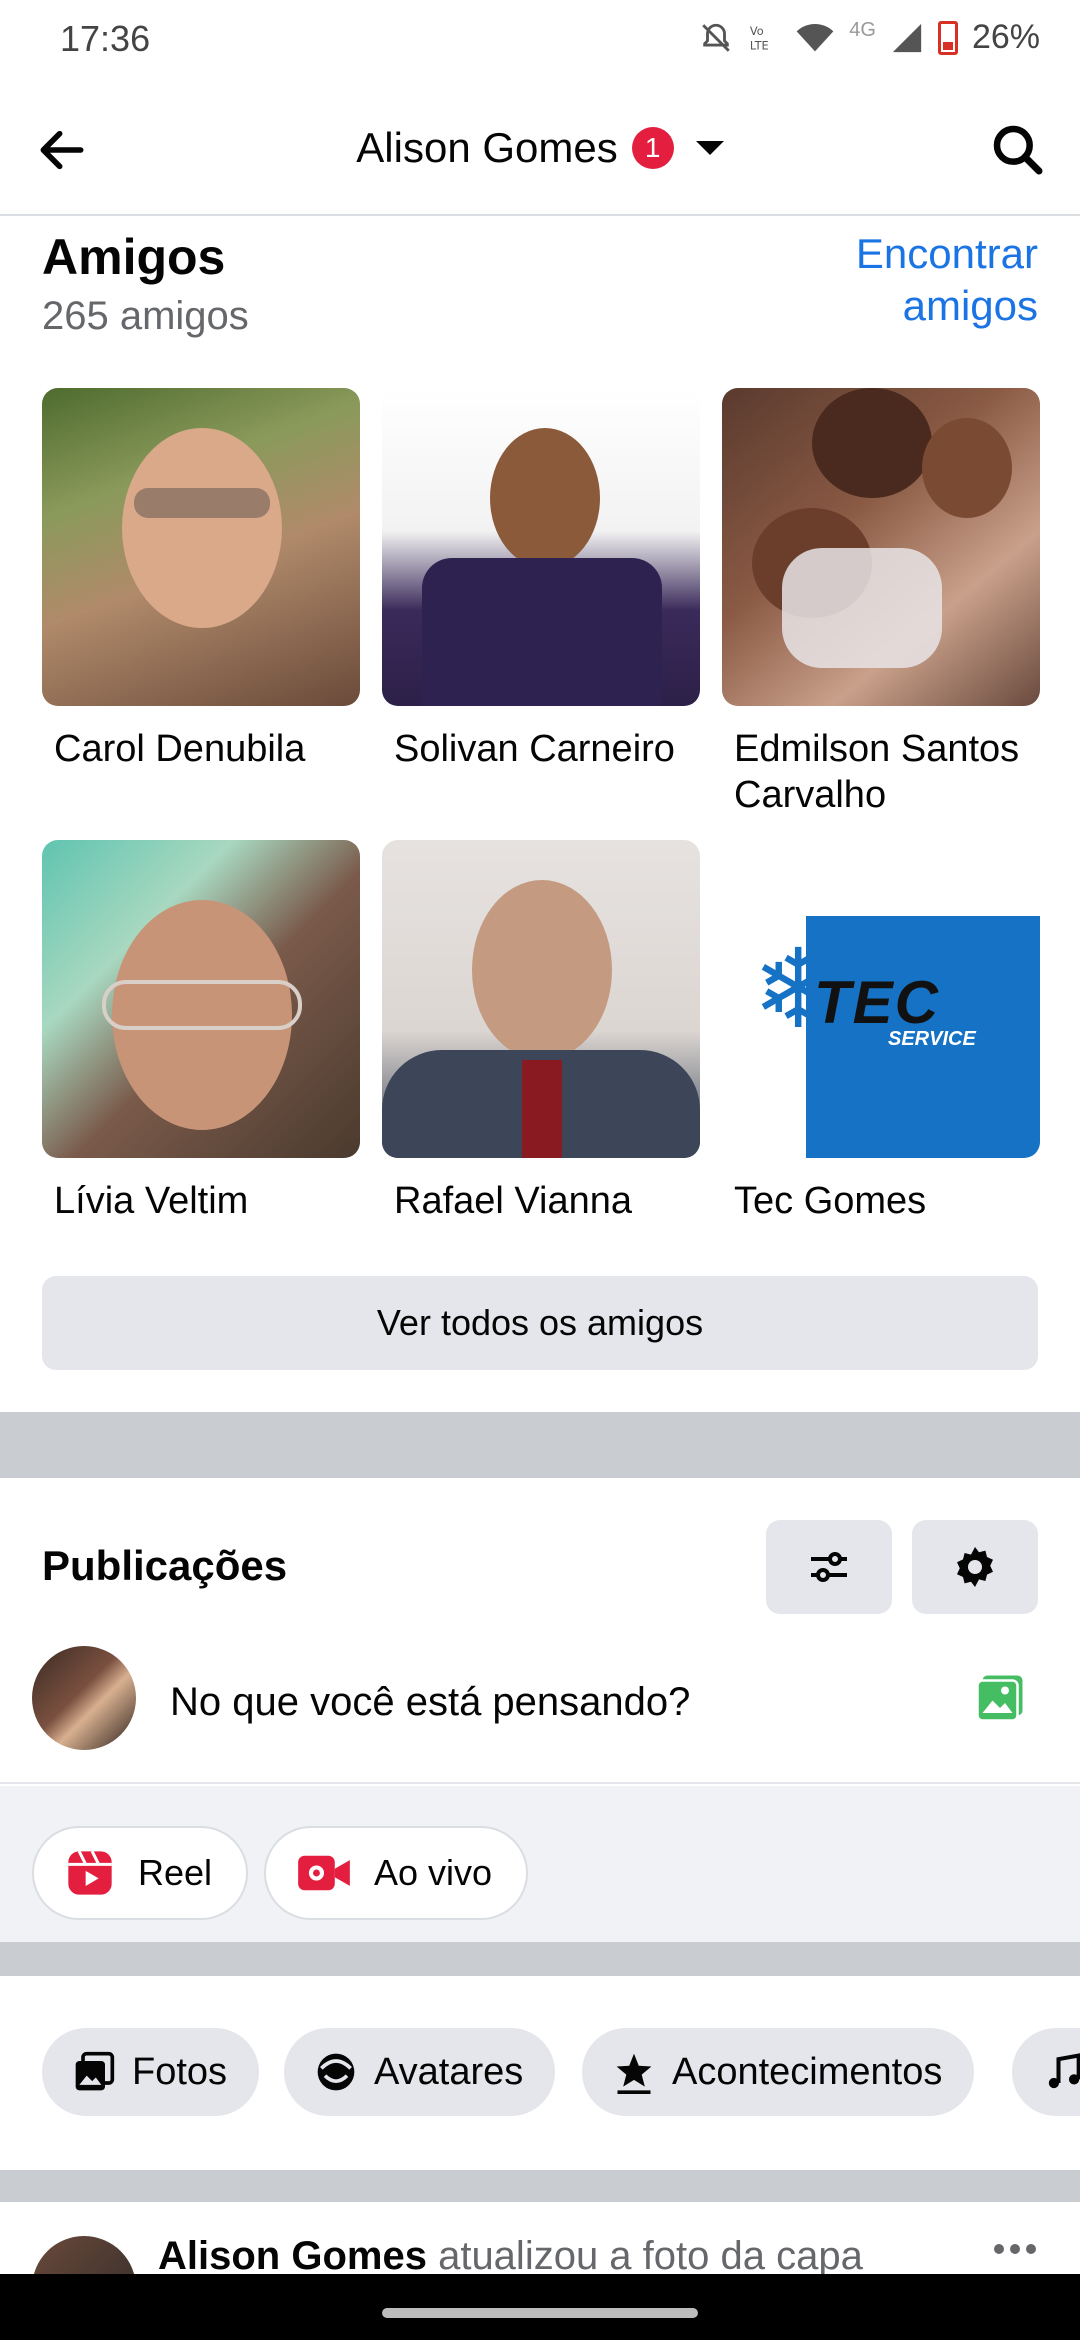  I want to click on svg-text: LTE, so click(759, 45).